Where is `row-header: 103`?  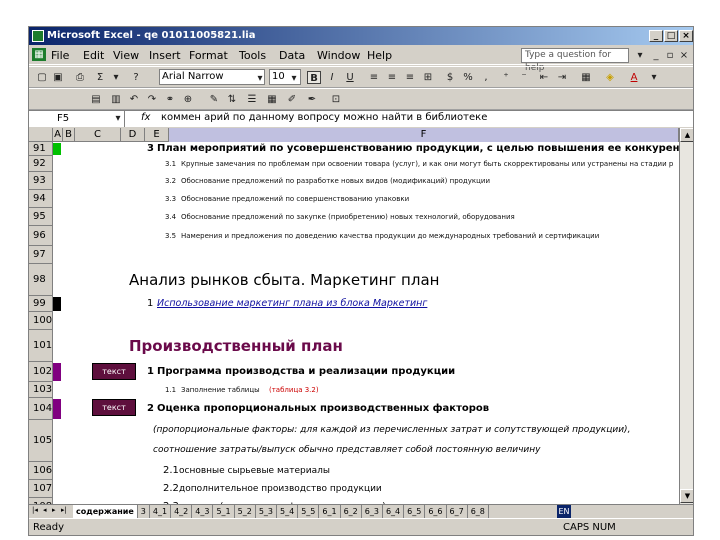 row-header: 103 is located at coordinates (41, 390).